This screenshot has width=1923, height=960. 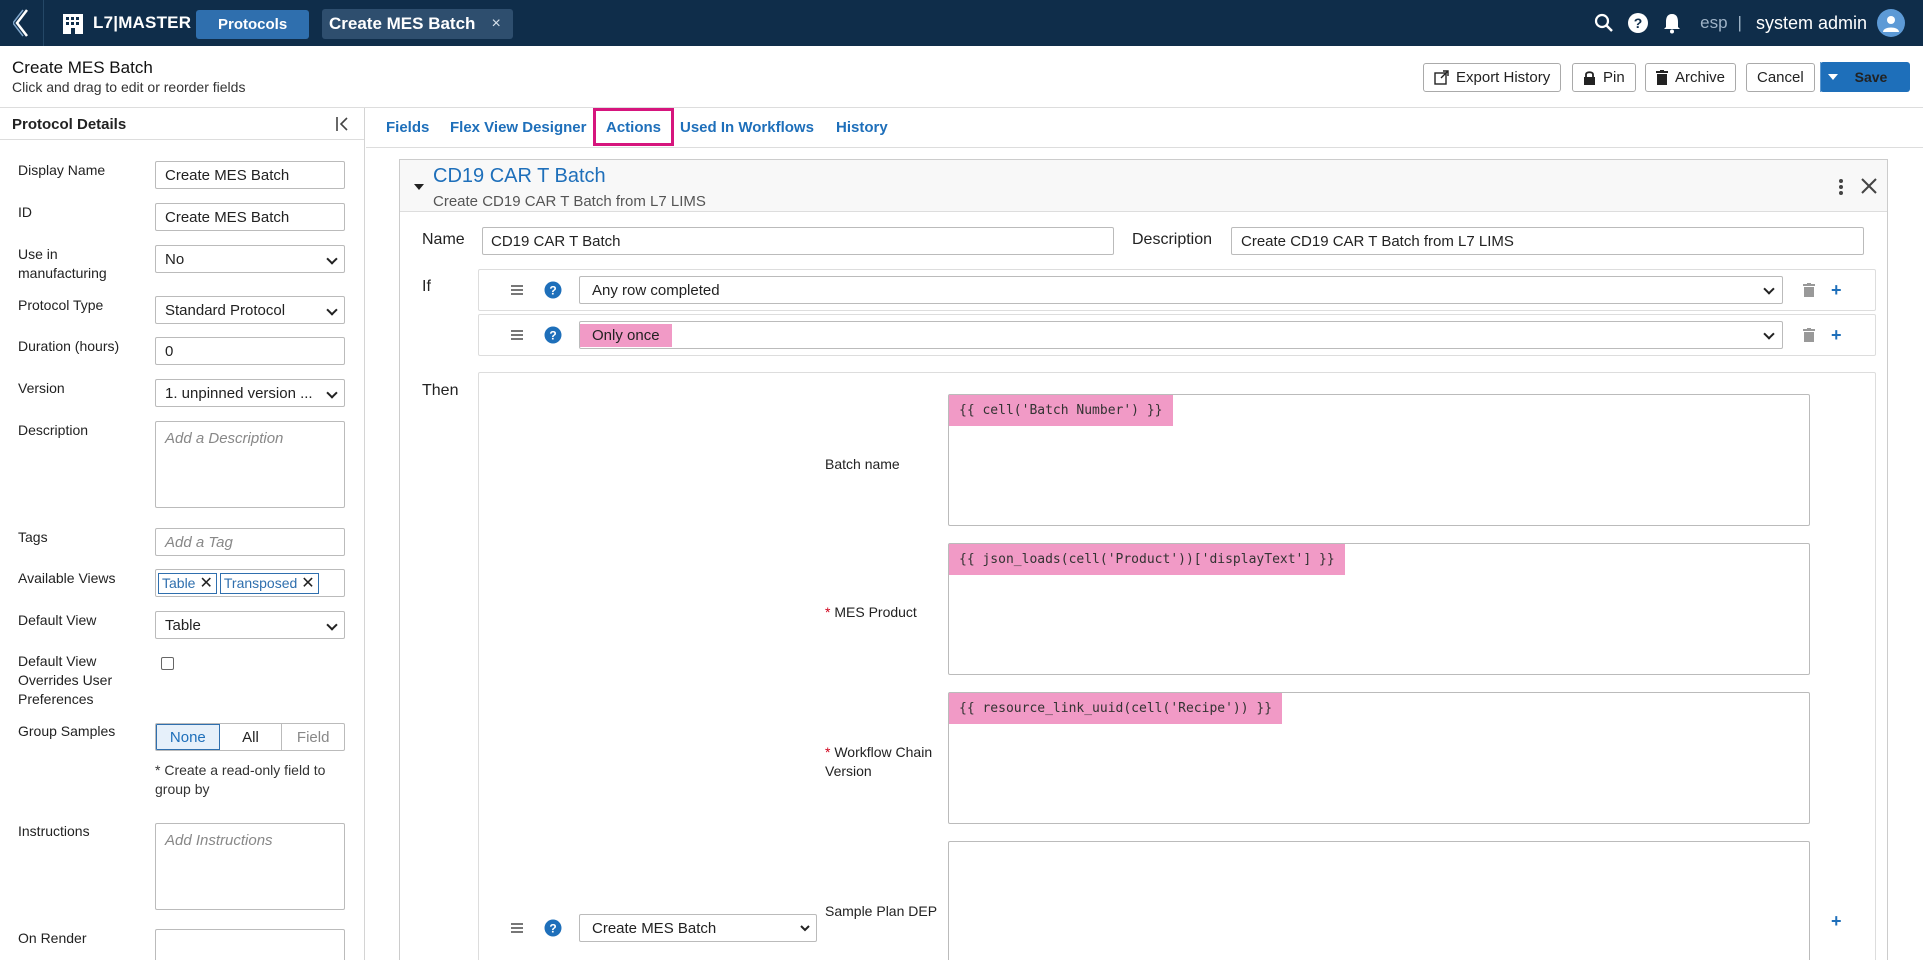 What do you see at coordinates (250, 217) in the screenshot?
I see `id-input: Create MES Batch` at bounding box center [250, 217].